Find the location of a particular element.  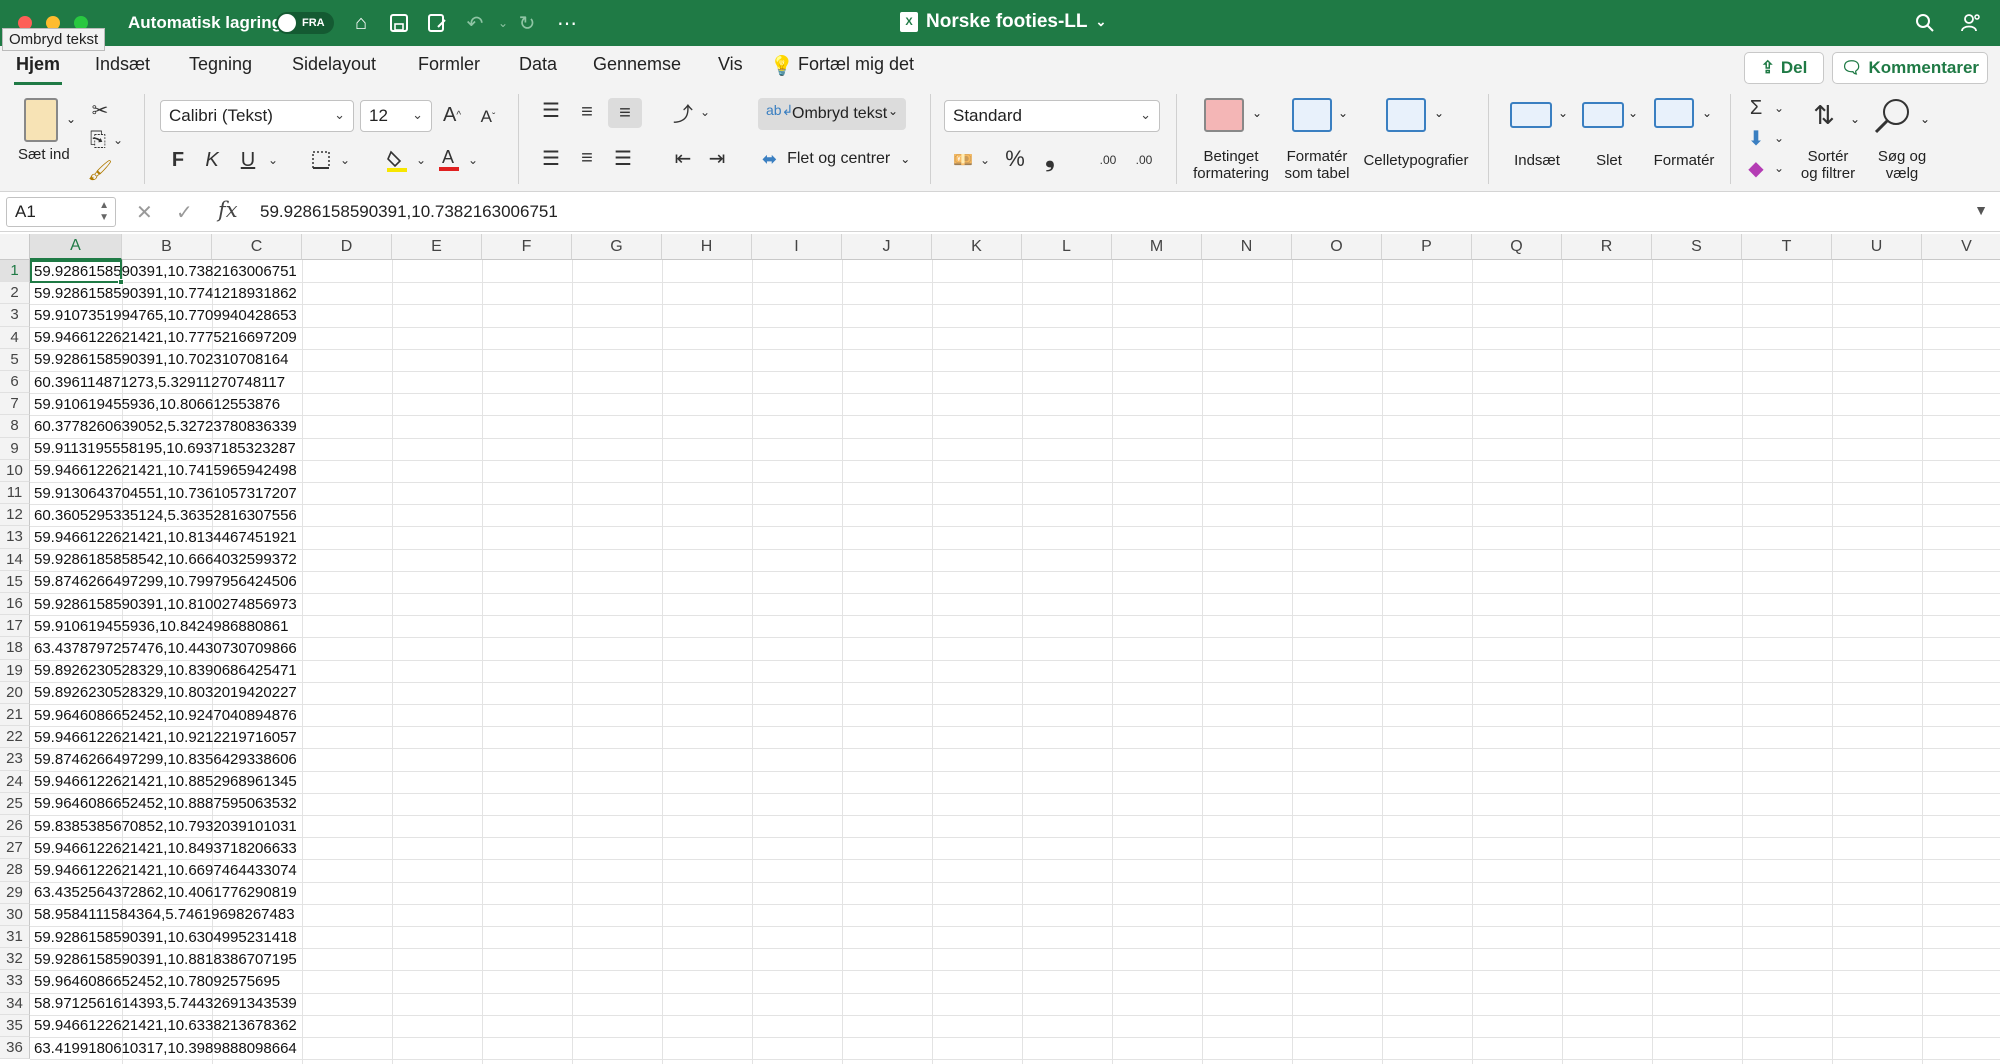

confirm-icon: ✓ is located at coordinates (184, 212).